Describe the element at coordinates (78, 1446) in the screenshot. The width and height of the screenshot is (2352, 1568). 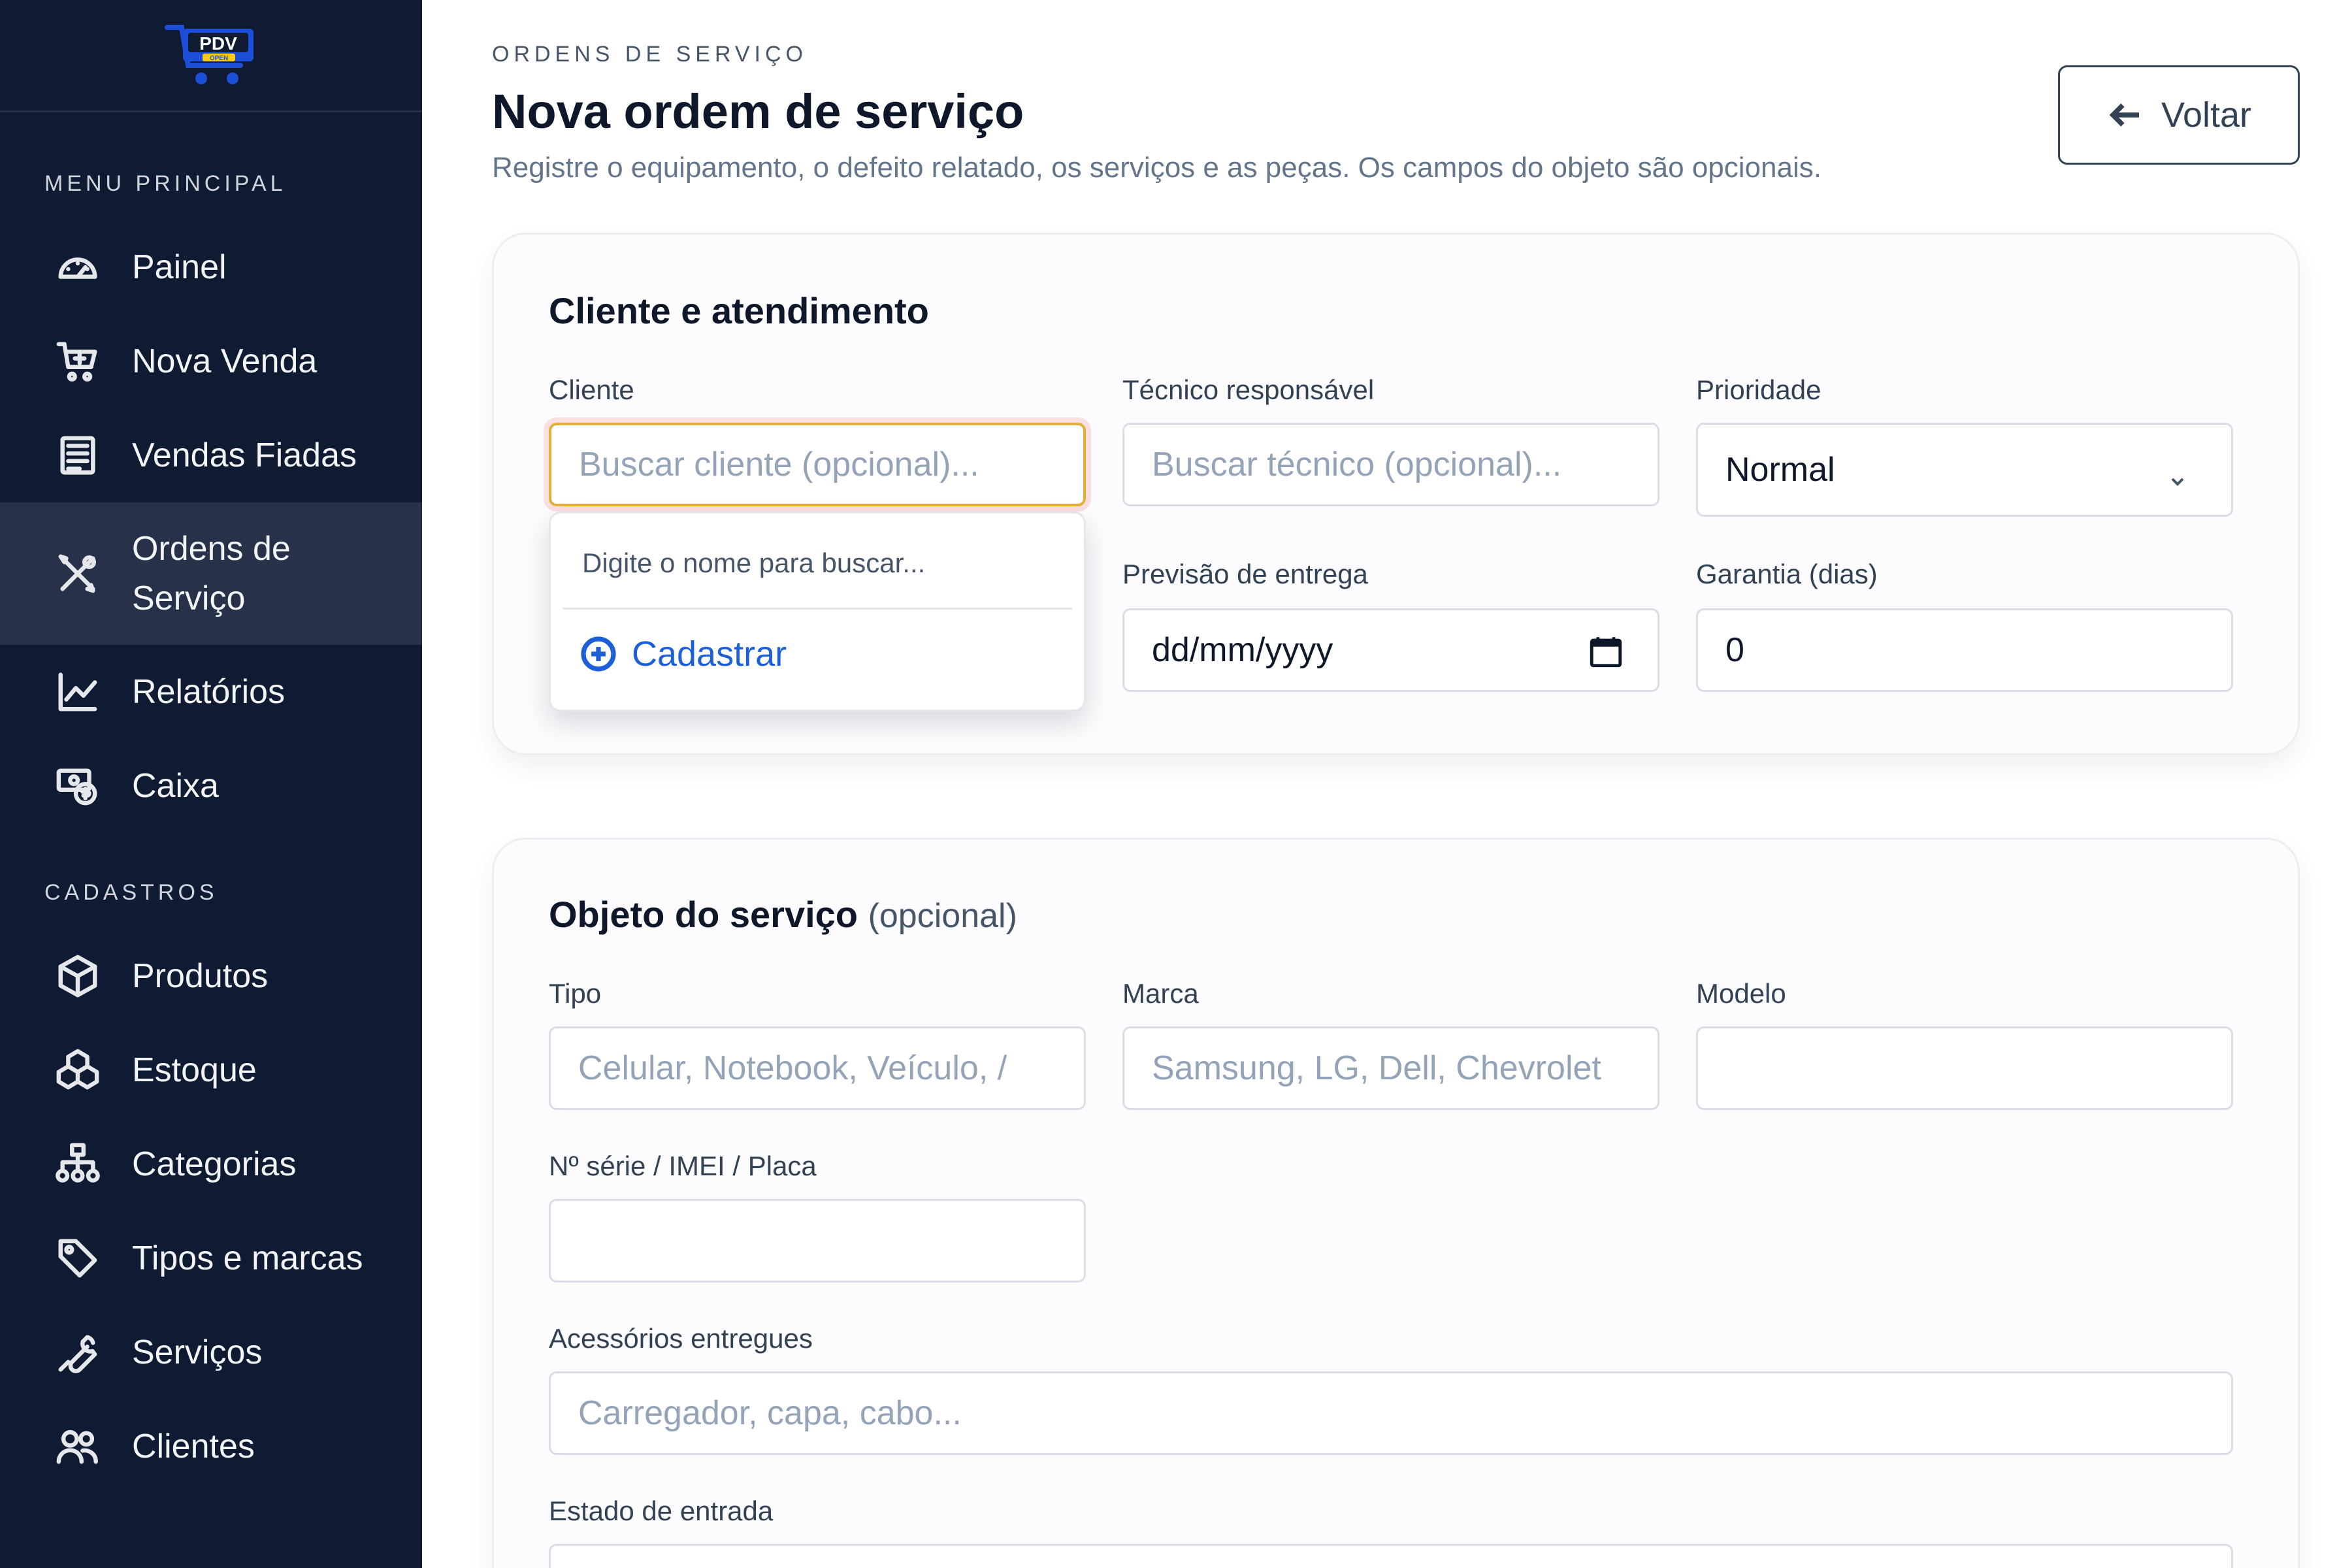
I see `users-icon` at that location.